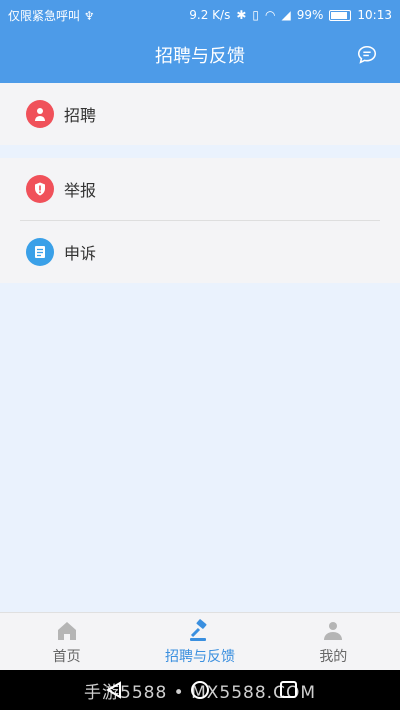 Image resolution: width=400 pixels, height=710 pixels. What do you see at coordinates (286, 15) in the screenshot?
I see `signal-icon: ◢` at bounding box center [286, 15].